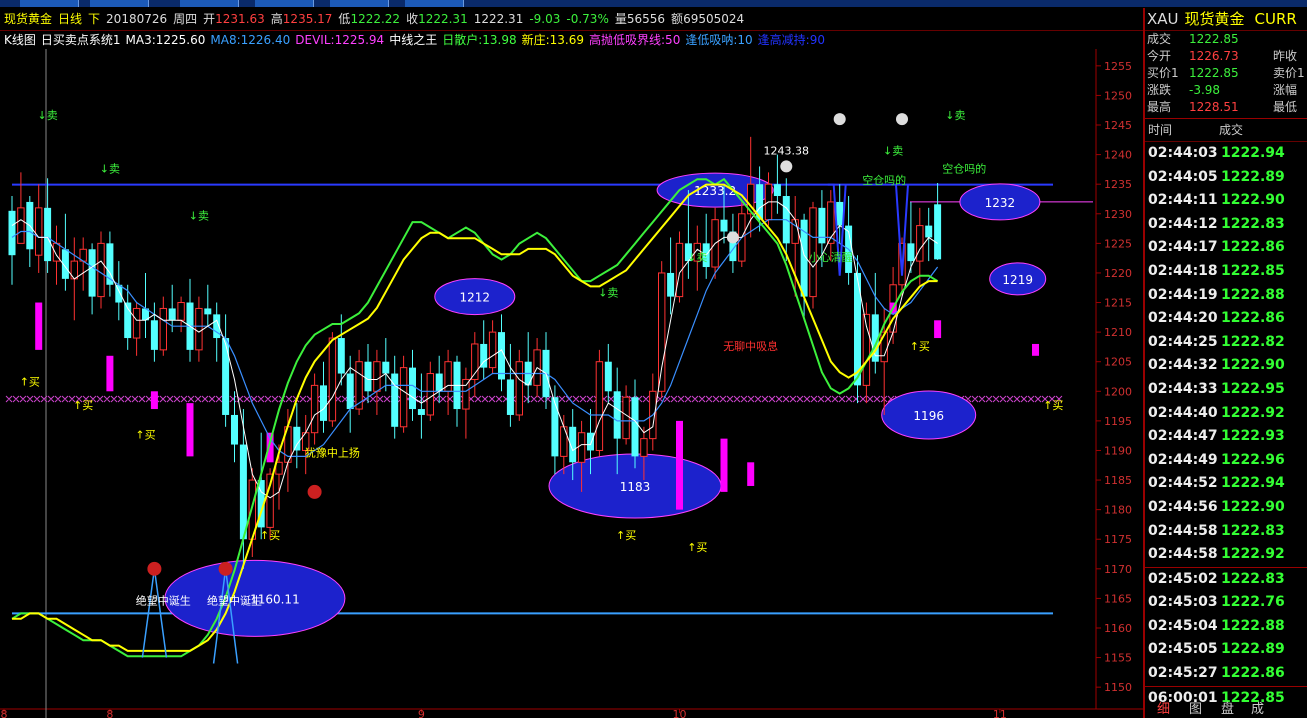  Describe the element at coordinates (1226, 248) in the screenshot. I see `tick-row: 02:44:17 1222.86` at that location.